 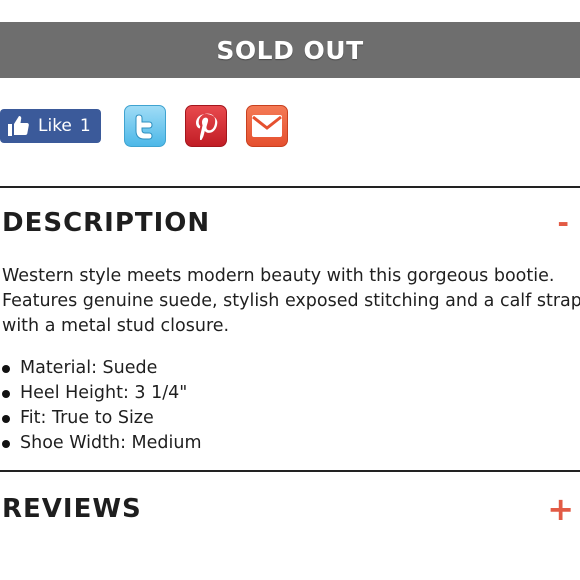 I want to click on sold-out-banner: SOLD OUT, so click(x=290, y=50).